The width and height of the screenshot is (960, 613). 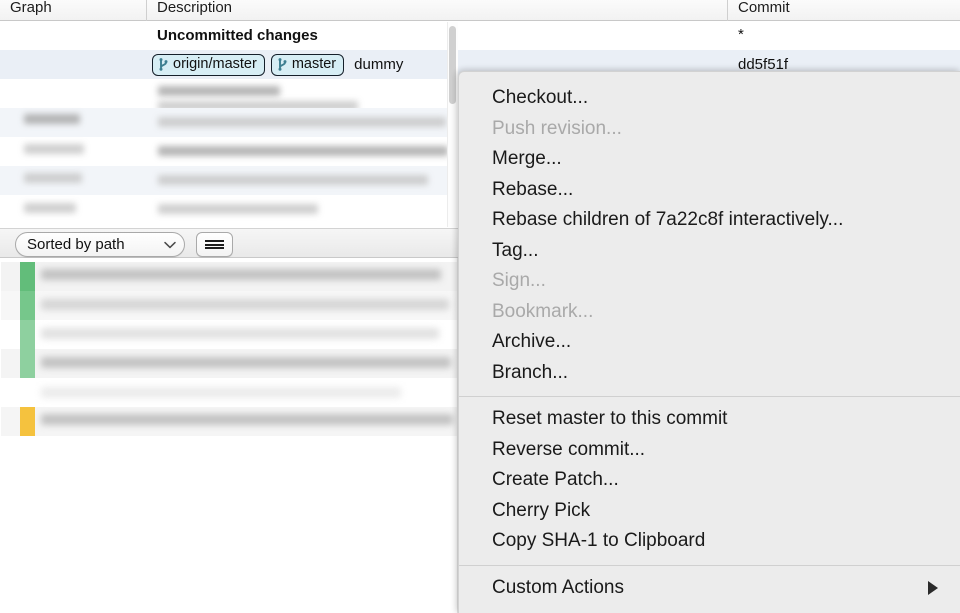 What do you see at coordinates (741, 34) in the screenshot?
I see `commit-hash: *` at bounding box center [741, 34].